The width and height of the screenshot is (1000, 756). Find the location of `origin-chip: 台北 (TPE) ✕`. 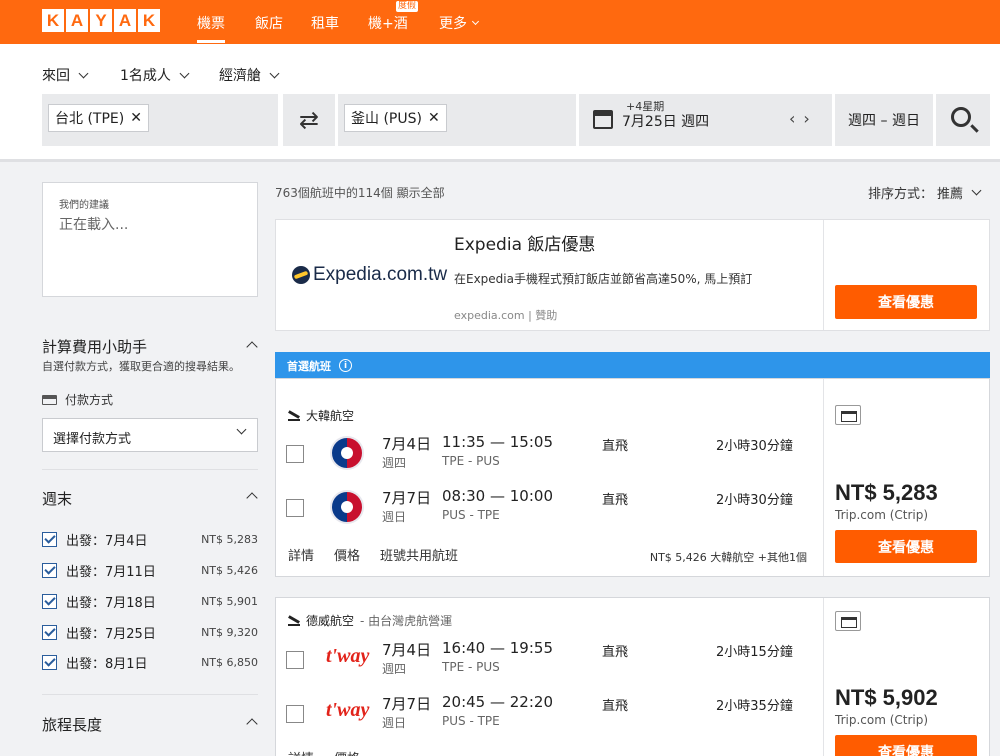

origin-chip: 台北 (TPE) ✕ is located at coordinates (98, 118).